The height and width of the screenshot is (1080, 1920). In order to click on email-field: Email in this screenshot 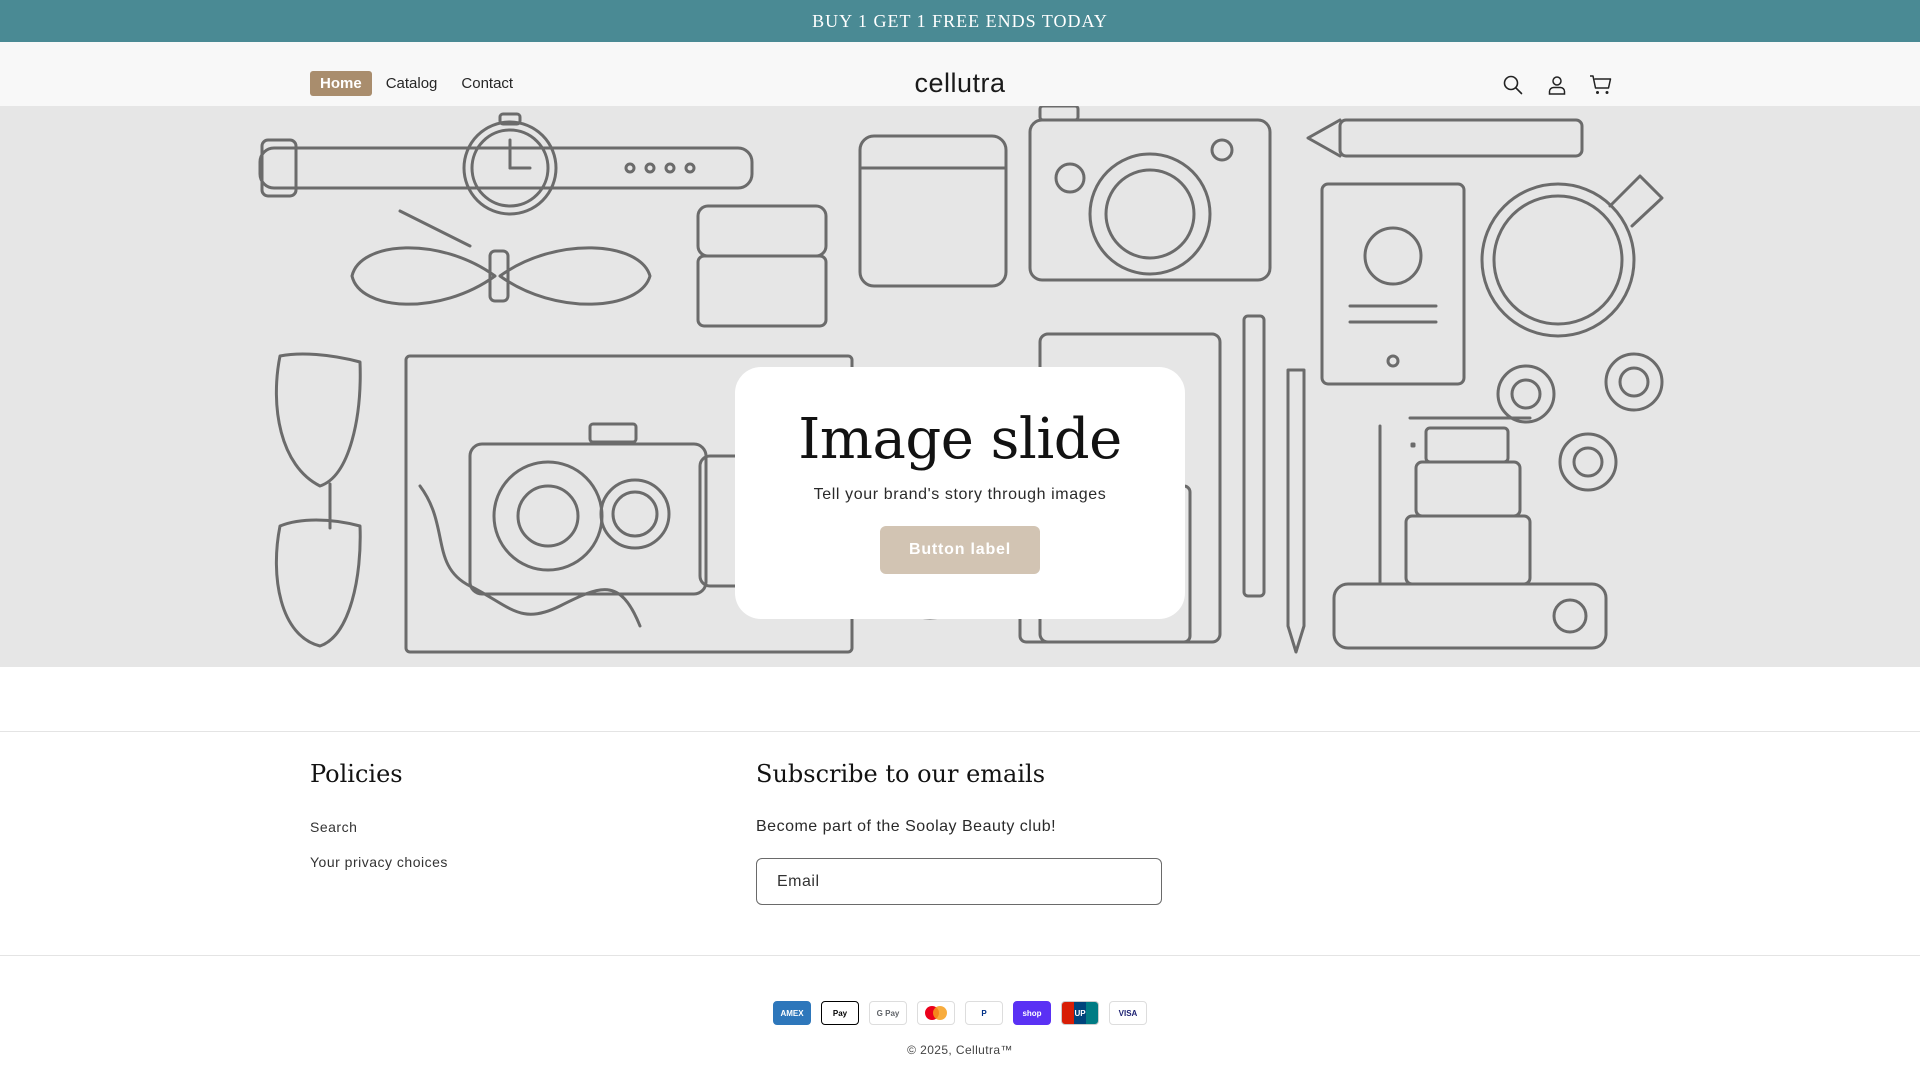, I will do `click(959, 881)`.